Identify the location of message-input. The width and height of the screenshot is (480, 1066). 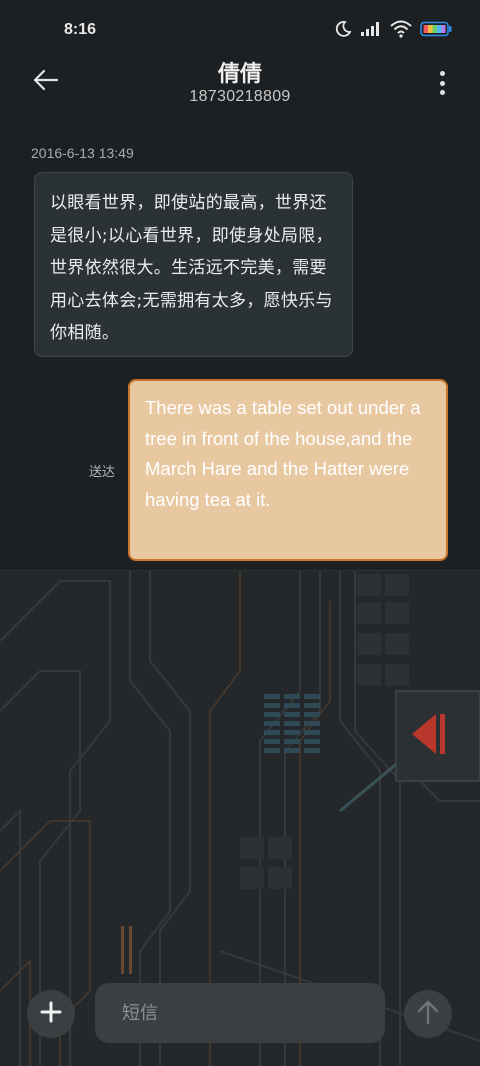
(240, 1013).